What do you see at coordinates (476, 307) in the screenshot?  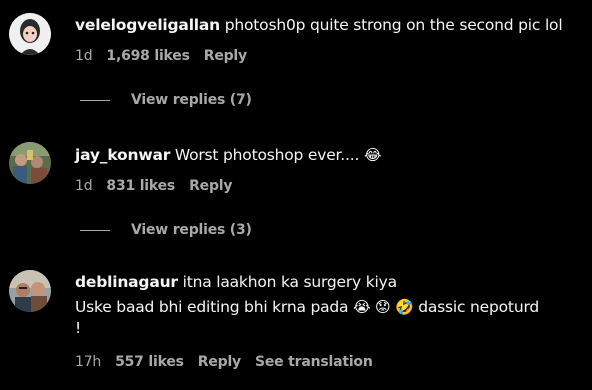 I see `comment-body-line2-end: dassic nepoturd` at bounding box center [476, 307].